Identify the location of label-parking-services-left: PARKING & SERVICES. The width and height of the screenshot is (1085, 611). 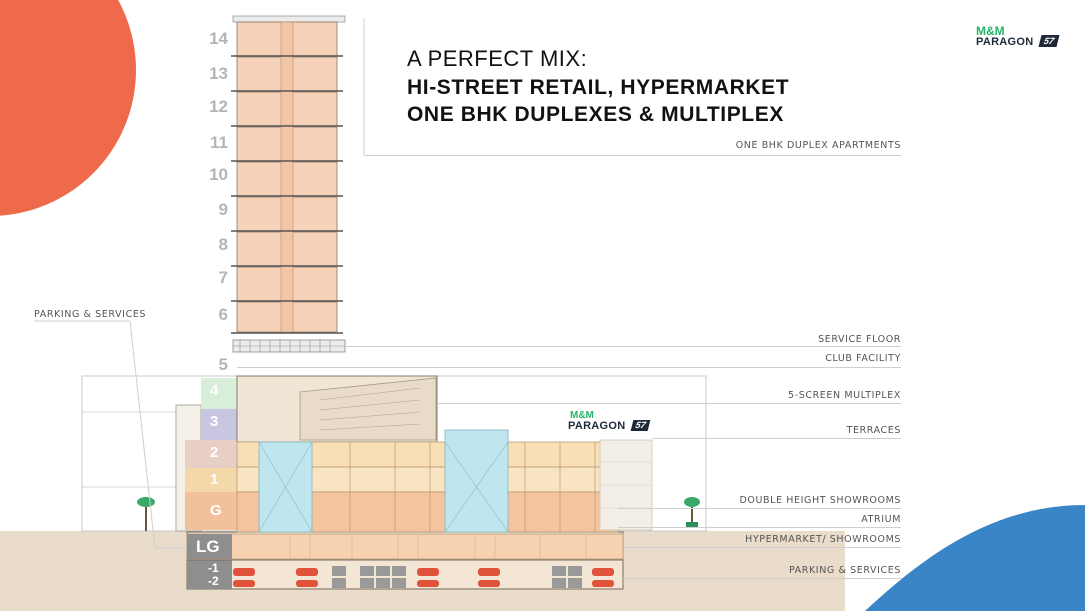
(90, 314).